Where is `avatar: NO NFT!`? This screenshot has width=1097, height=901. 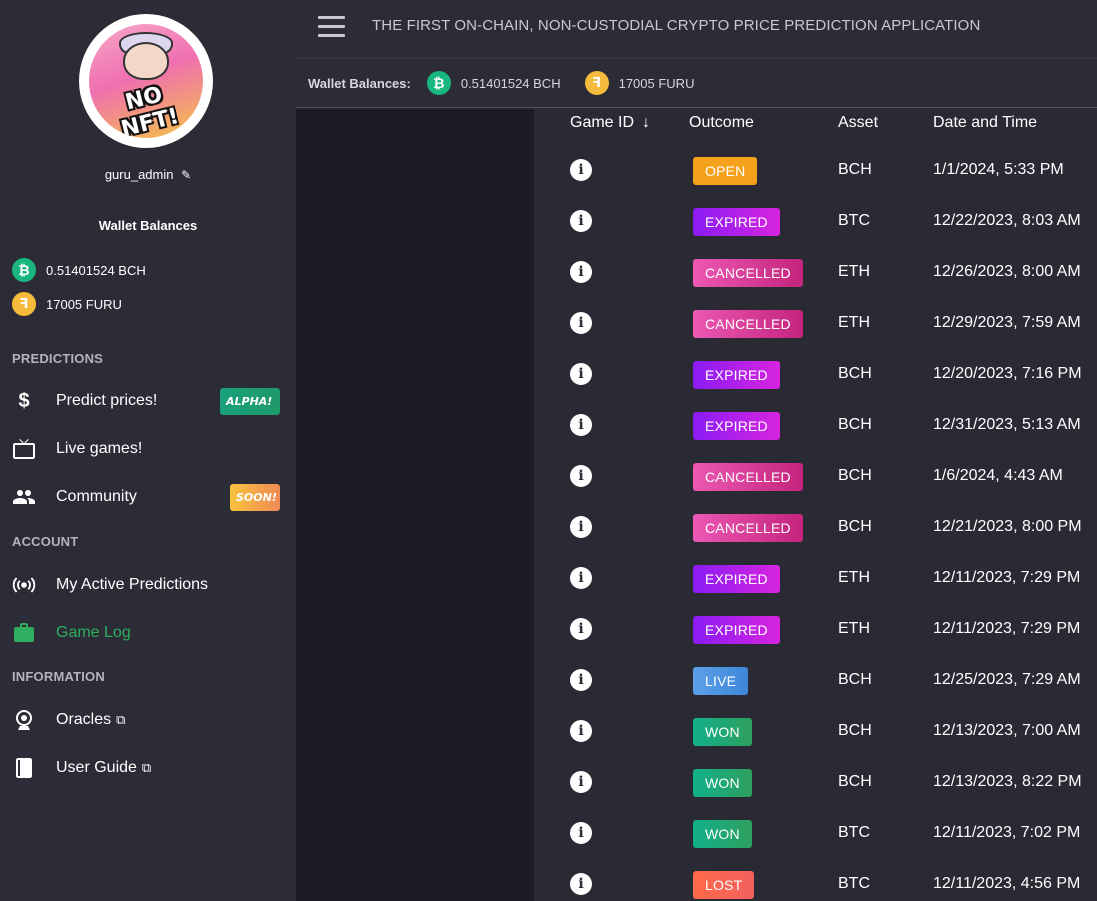
avatar: NO NFT! is located at coordinates (146, 81).